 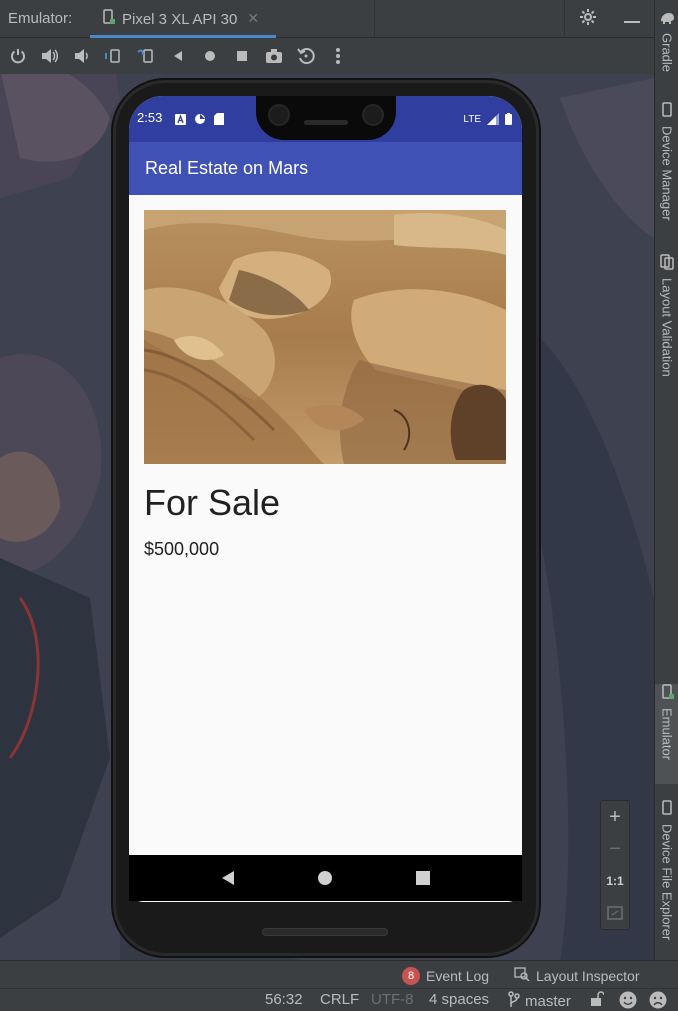 I want to click on caret-position: 56:32, so click(x=284, y=999).